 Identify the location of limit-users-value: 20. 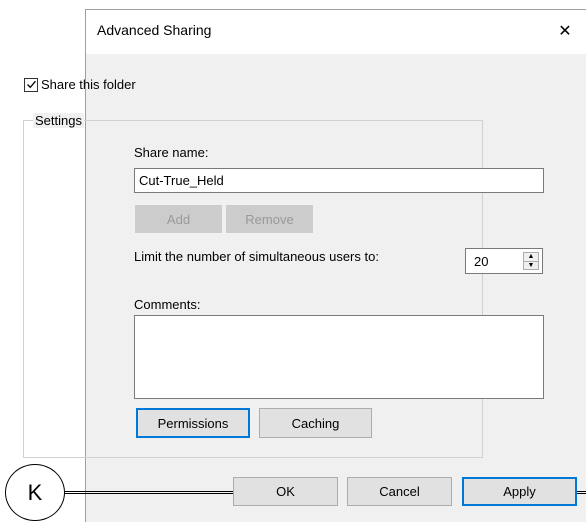
(481, 261).